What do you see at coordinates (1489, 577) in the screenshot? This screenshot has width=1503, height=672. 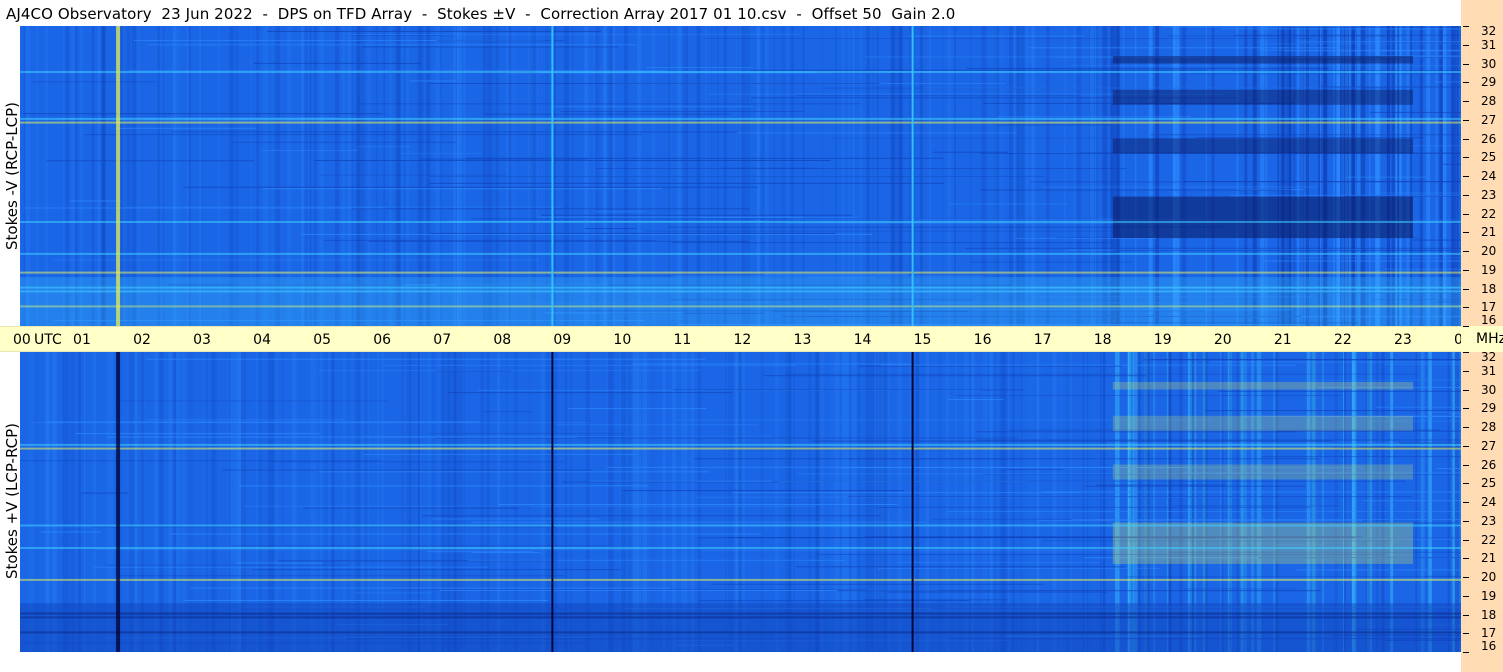 I see `frequency-tick-label: 20` at bounding box center [1489, 577].